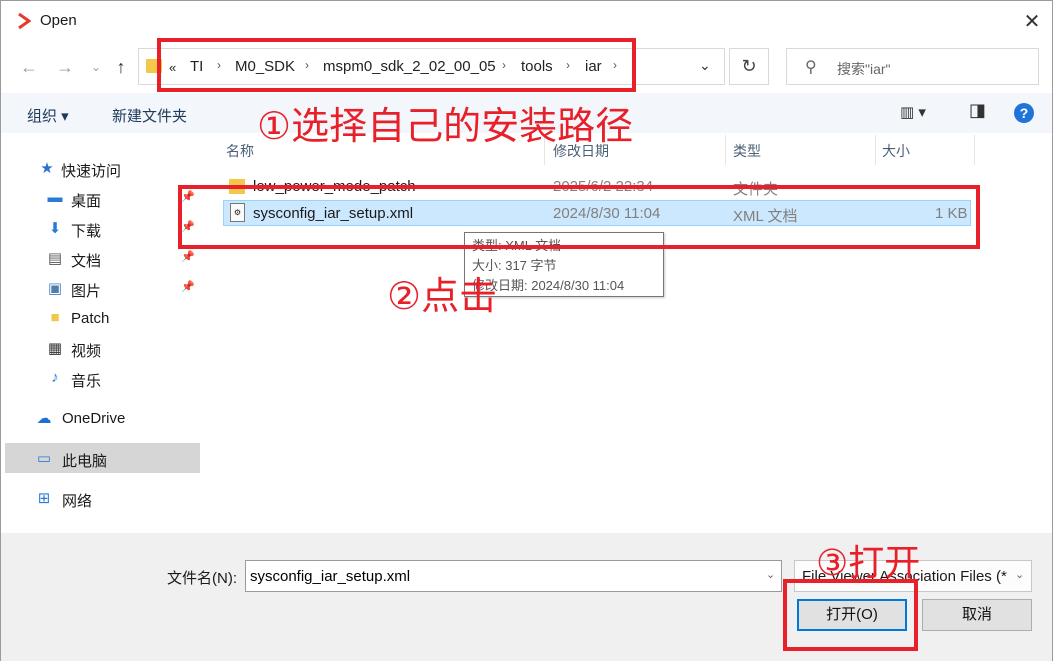 Image resolution: width=1053 pixels, height=661 pixels. Describe the element at coordinates (1032, 22) in the screenshot. I see `close-icon: ✕` at that location.